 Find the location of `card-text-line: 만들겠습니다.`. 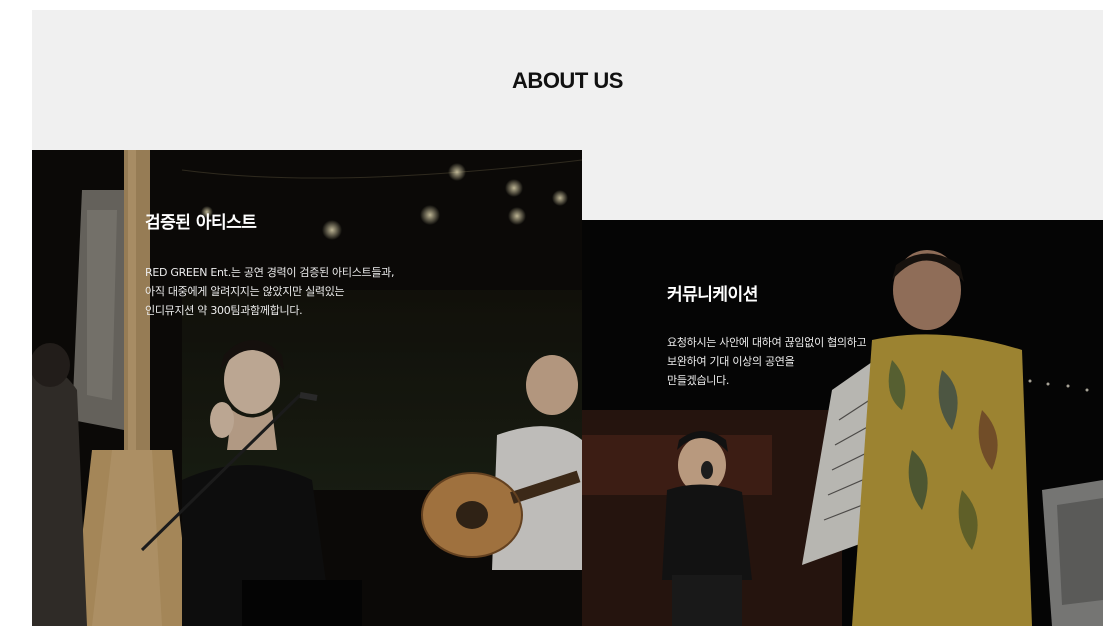

card-text-line: 만들겠습니다. is located at coordinates (698, 380).